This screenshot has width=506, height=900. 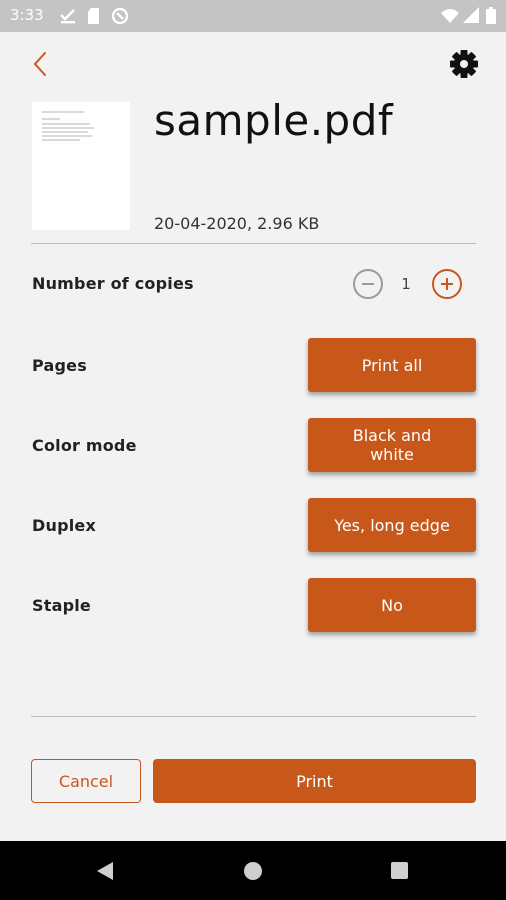 I want to click on pages-button: Print all, so click(x=392, y=365).